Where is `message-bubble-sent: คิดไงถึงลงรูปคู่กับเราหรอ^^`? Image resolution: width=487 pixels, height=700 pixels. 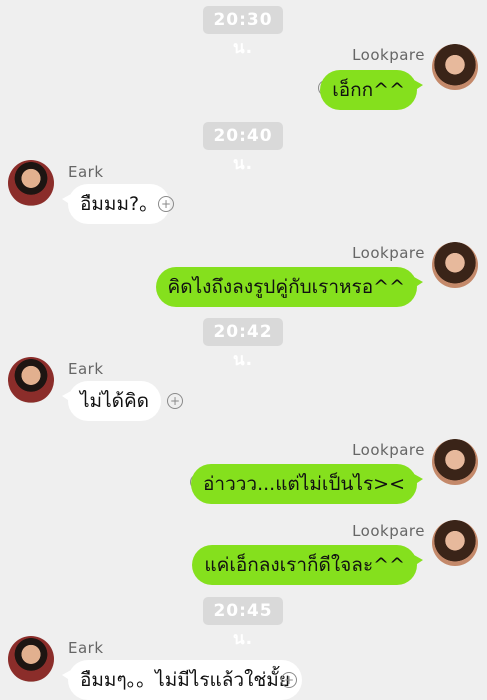
message-bubble-sent: คิดไงถึงลงรูปคู่กับเราหรอ^^ is located at coordinates (289, 287).